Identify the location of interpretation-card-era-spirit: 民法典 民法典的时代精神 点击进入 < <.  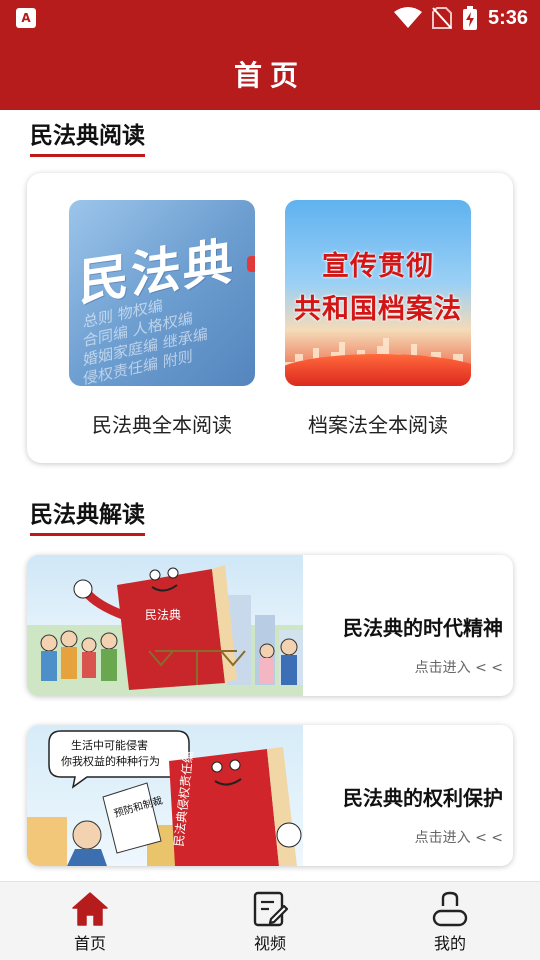
(270, 625).